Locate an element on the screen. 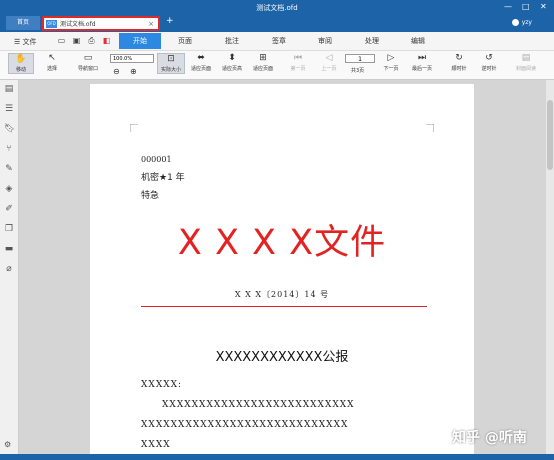  menu-tab-review: 审阅 is located at coordinates (325, 41).